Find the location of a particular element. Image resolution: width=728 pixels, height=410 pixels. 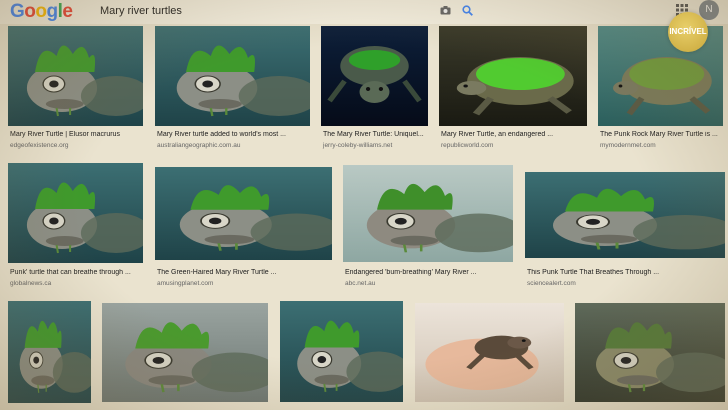

camera-icon is located at coordinates (445, 10).